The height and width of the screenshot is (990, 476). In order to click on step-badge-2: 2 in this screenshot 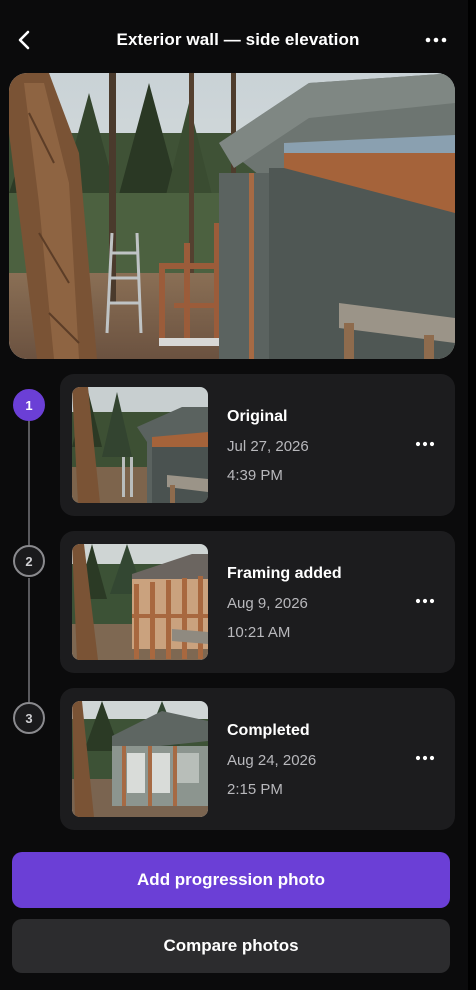, I will do `click(29, 561)`.